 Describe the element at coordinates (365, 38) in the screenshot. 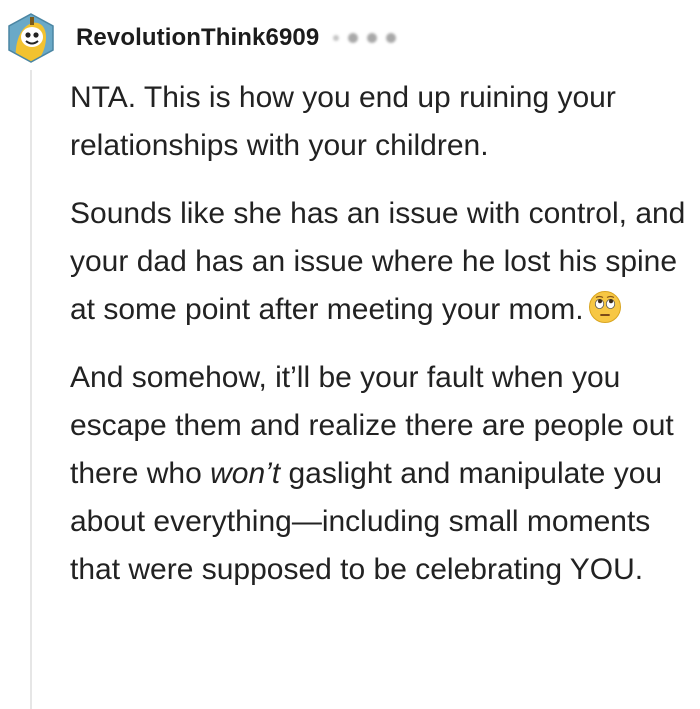

I see `award-badges` at that location.